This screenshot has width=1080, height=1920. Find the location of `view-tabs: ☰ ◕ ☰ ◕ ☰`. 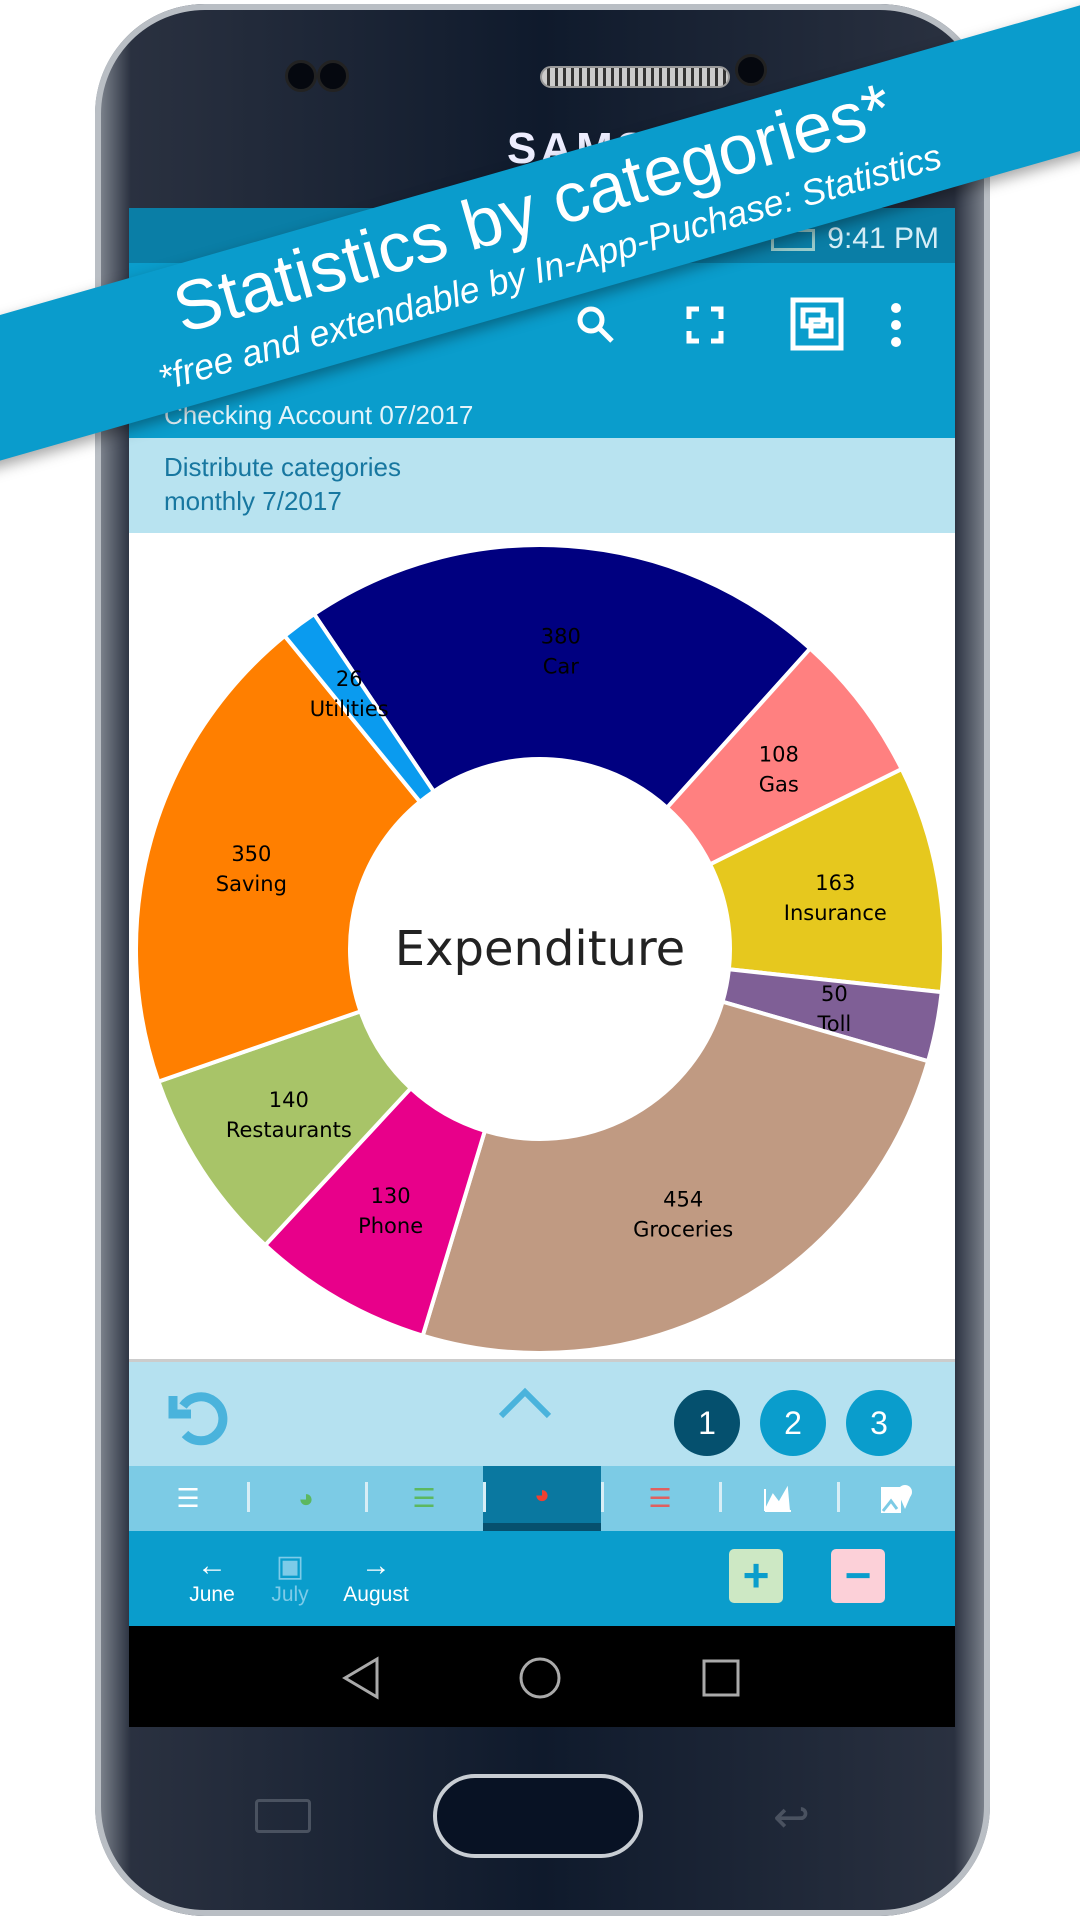

view-tabs: ☰ ◕ ☰ ◕ ☰ is located at coordinates (542, 1498).